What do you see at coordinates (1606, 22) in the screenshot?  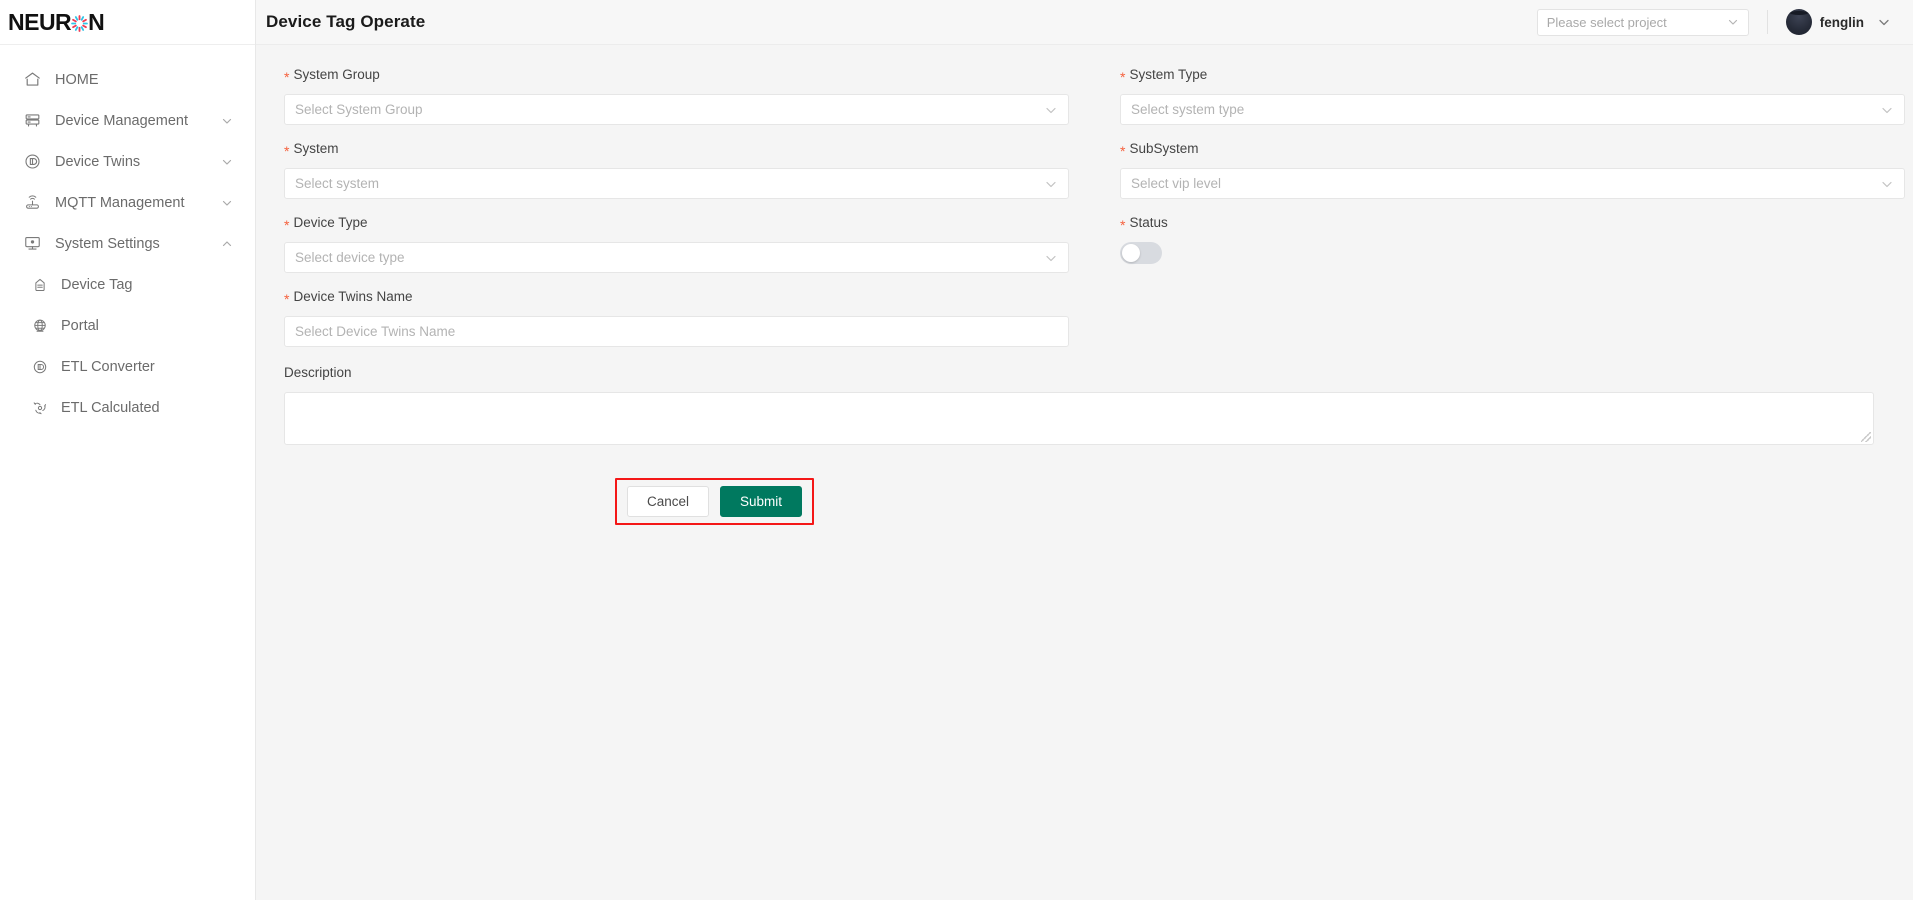 I see `project-select-value: Please select project` at bounding box center [1606, 22].